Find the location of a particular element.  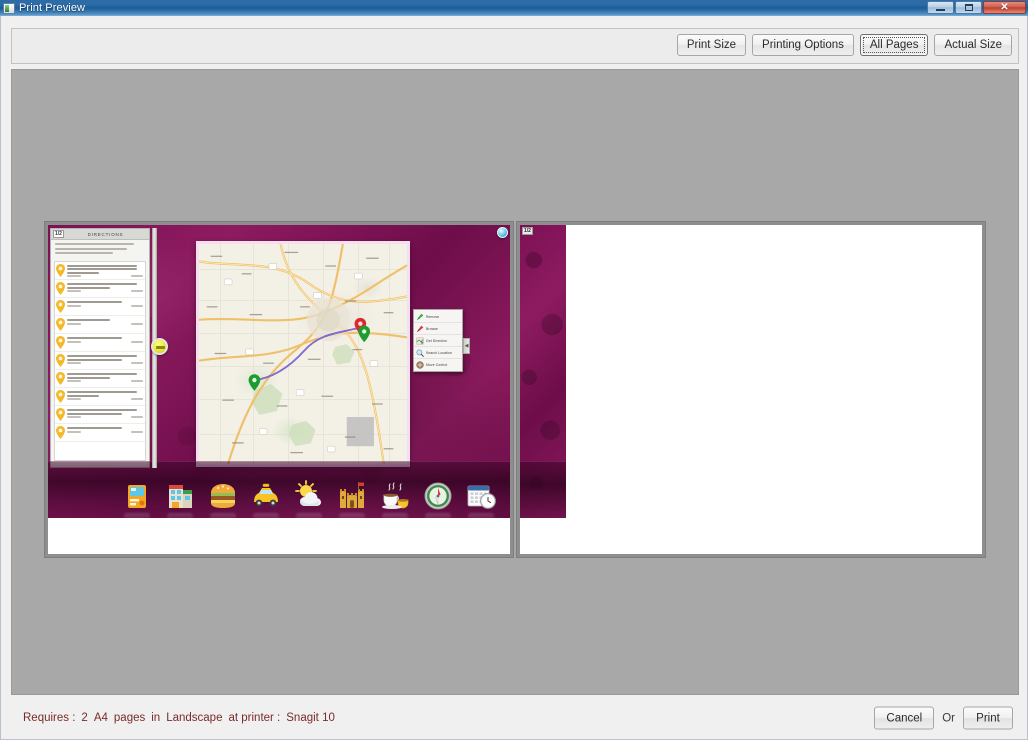

burger-icon is located at coordinates (223, 496).